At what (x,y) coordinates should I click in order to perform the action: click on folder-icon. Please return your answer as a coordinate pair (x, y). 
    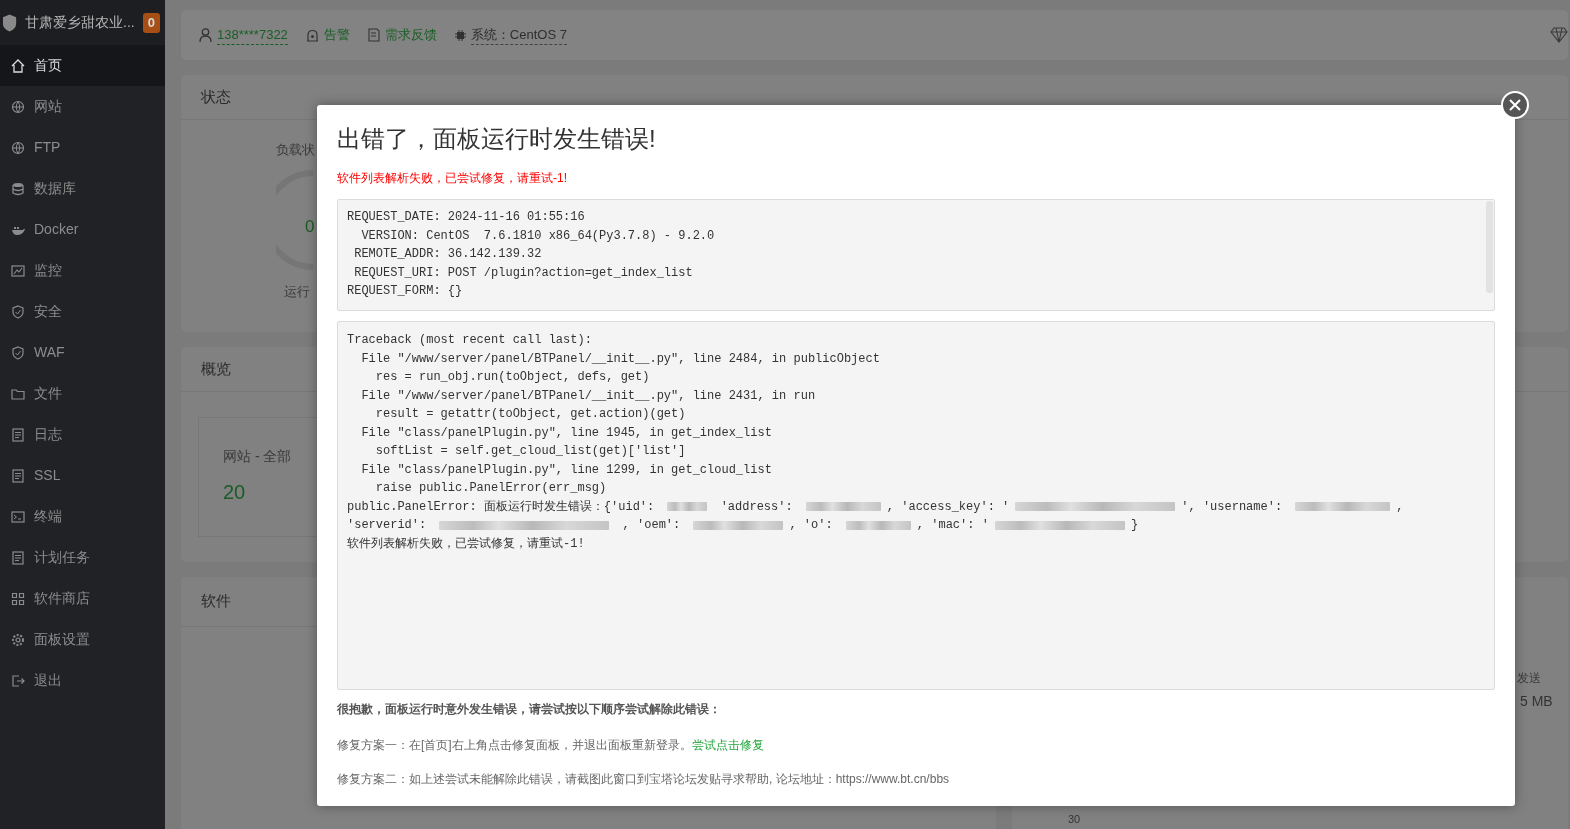
    Looking at the image, I should click on (18, 393).